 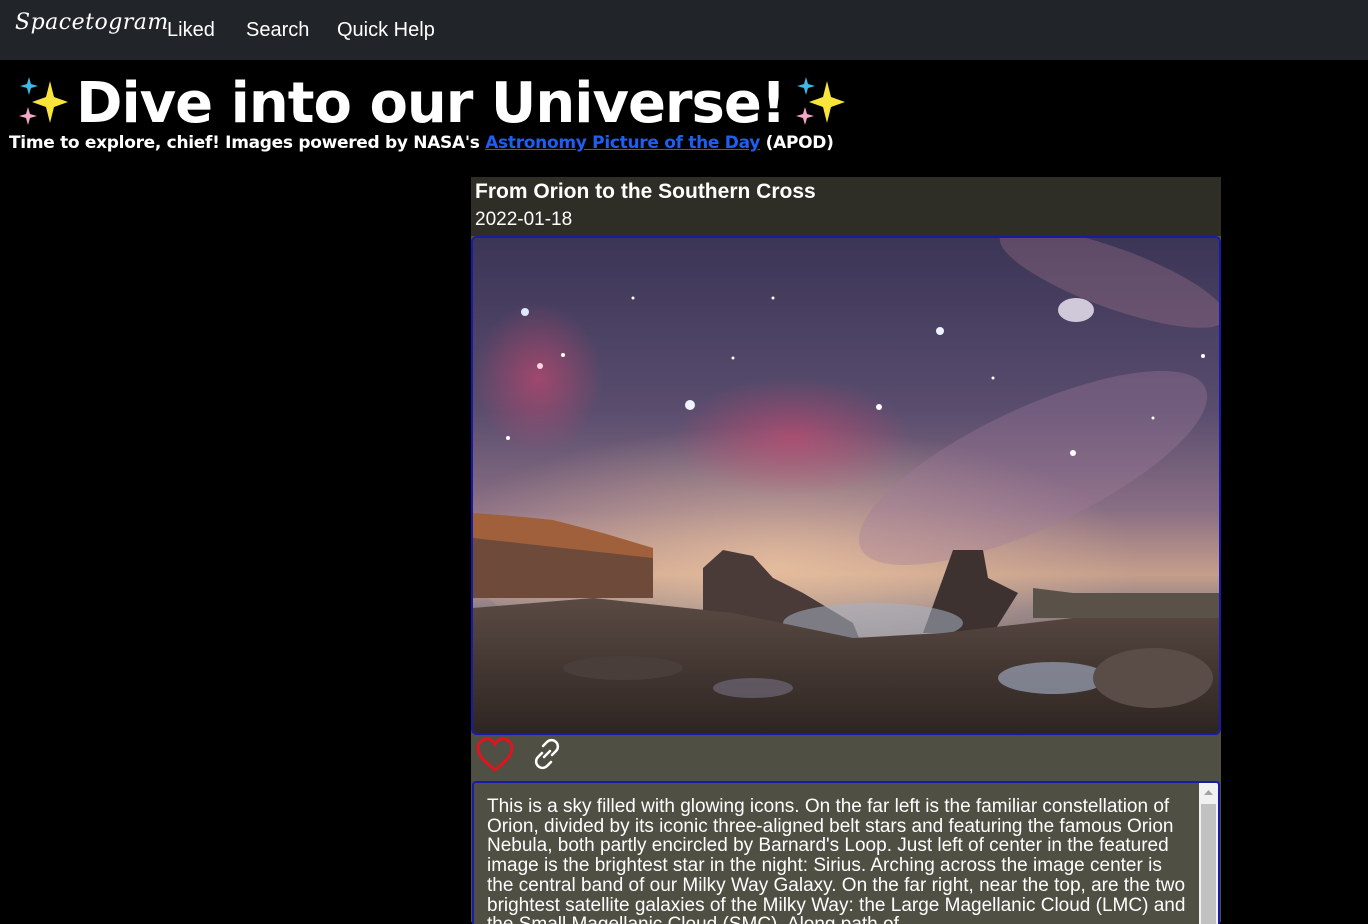 I want to click on link-icon, so click(x=547, y=754).